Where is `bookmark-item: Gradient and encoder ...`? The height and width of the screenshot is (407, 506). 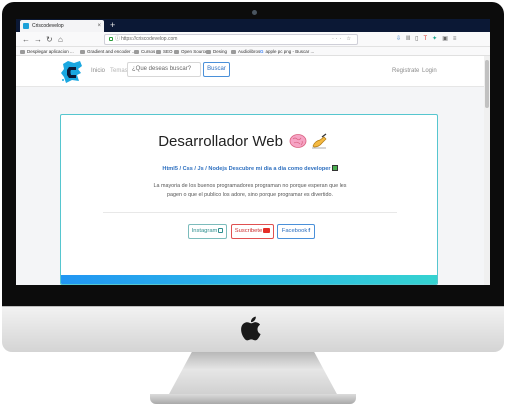 bookmark-item: Gradient and encoder ... is located at coordinates (108, 51).